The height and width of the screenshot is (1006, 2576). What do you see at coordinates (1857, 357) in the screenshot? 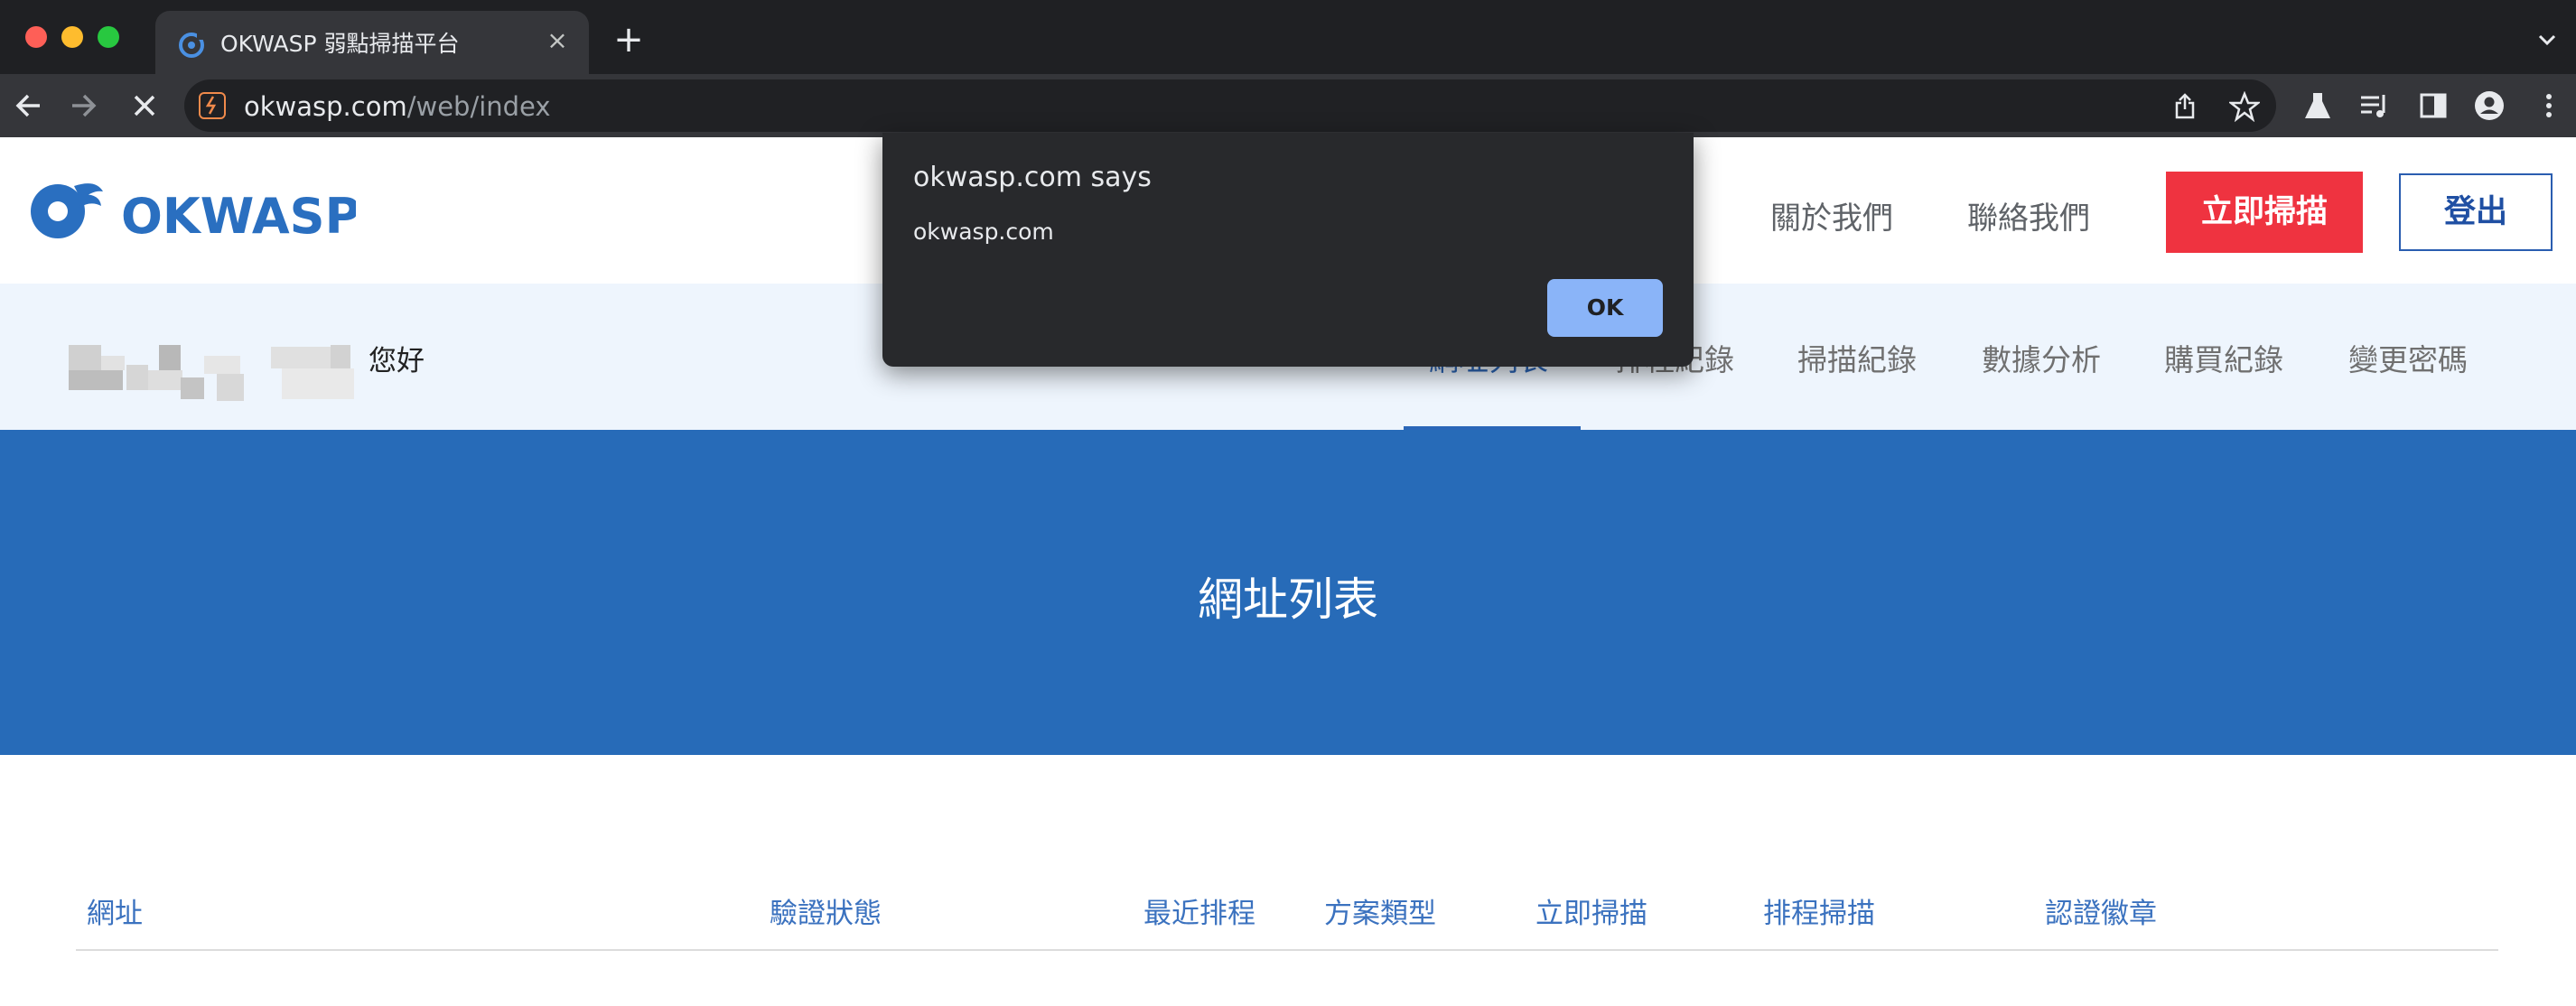
I see `tab-scan-log: 掃描紀錄` at bounding box center [1857, 357].